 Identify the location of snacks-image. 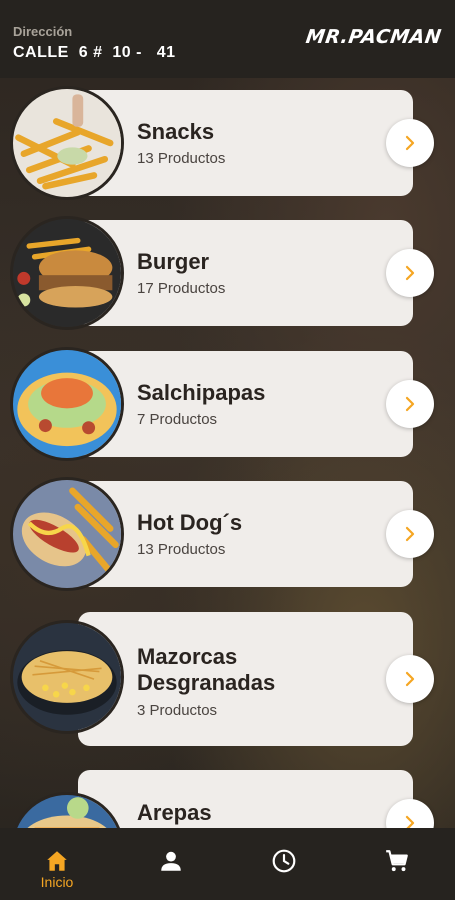
(67, 143).